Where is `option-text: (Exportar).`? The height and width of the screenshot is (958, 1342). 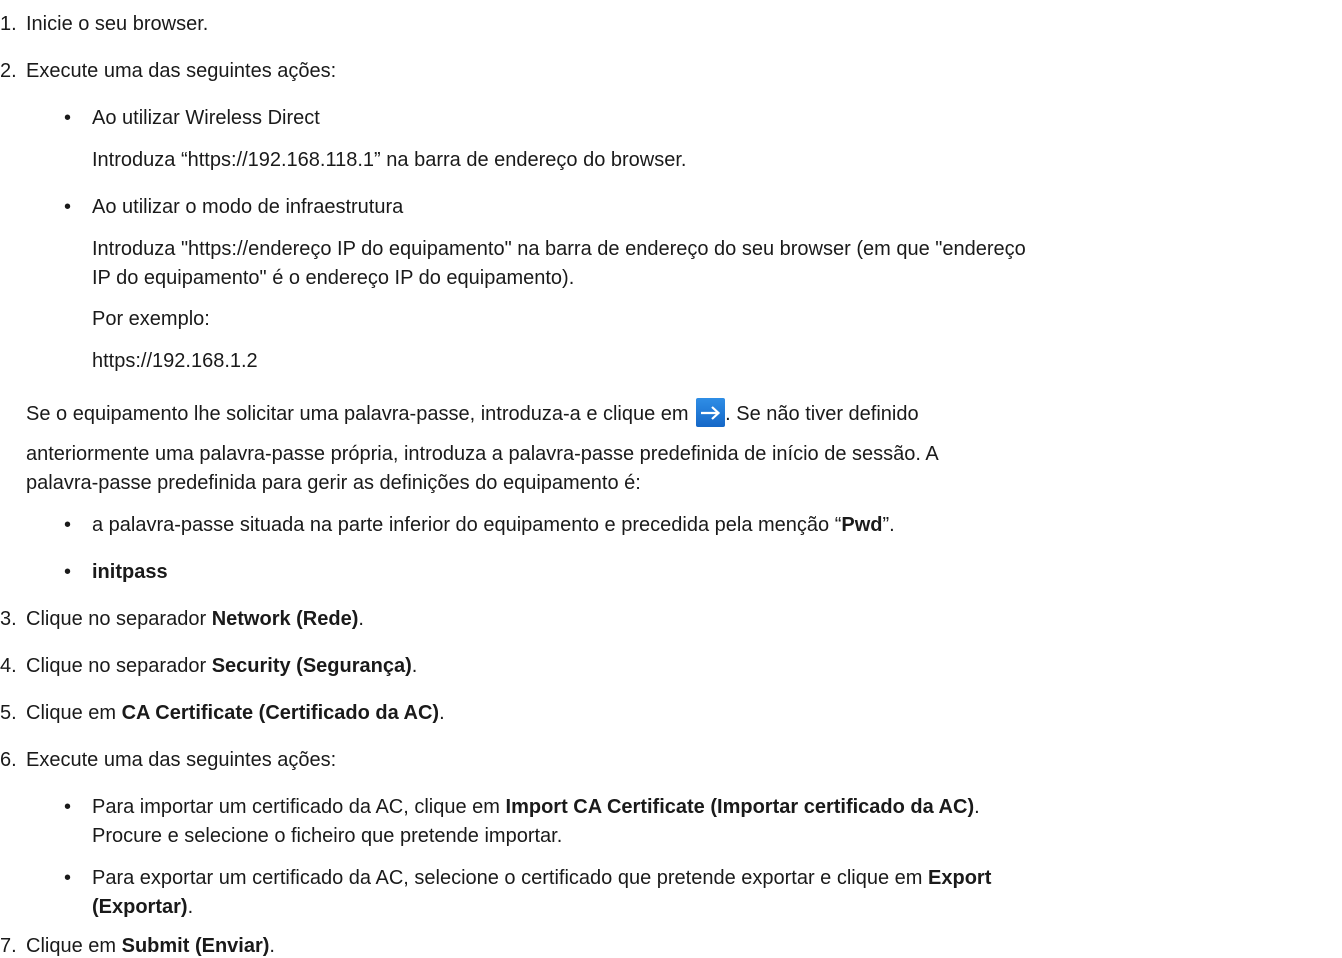
option-text: (Exportar). is located at coordinates (143, 907).